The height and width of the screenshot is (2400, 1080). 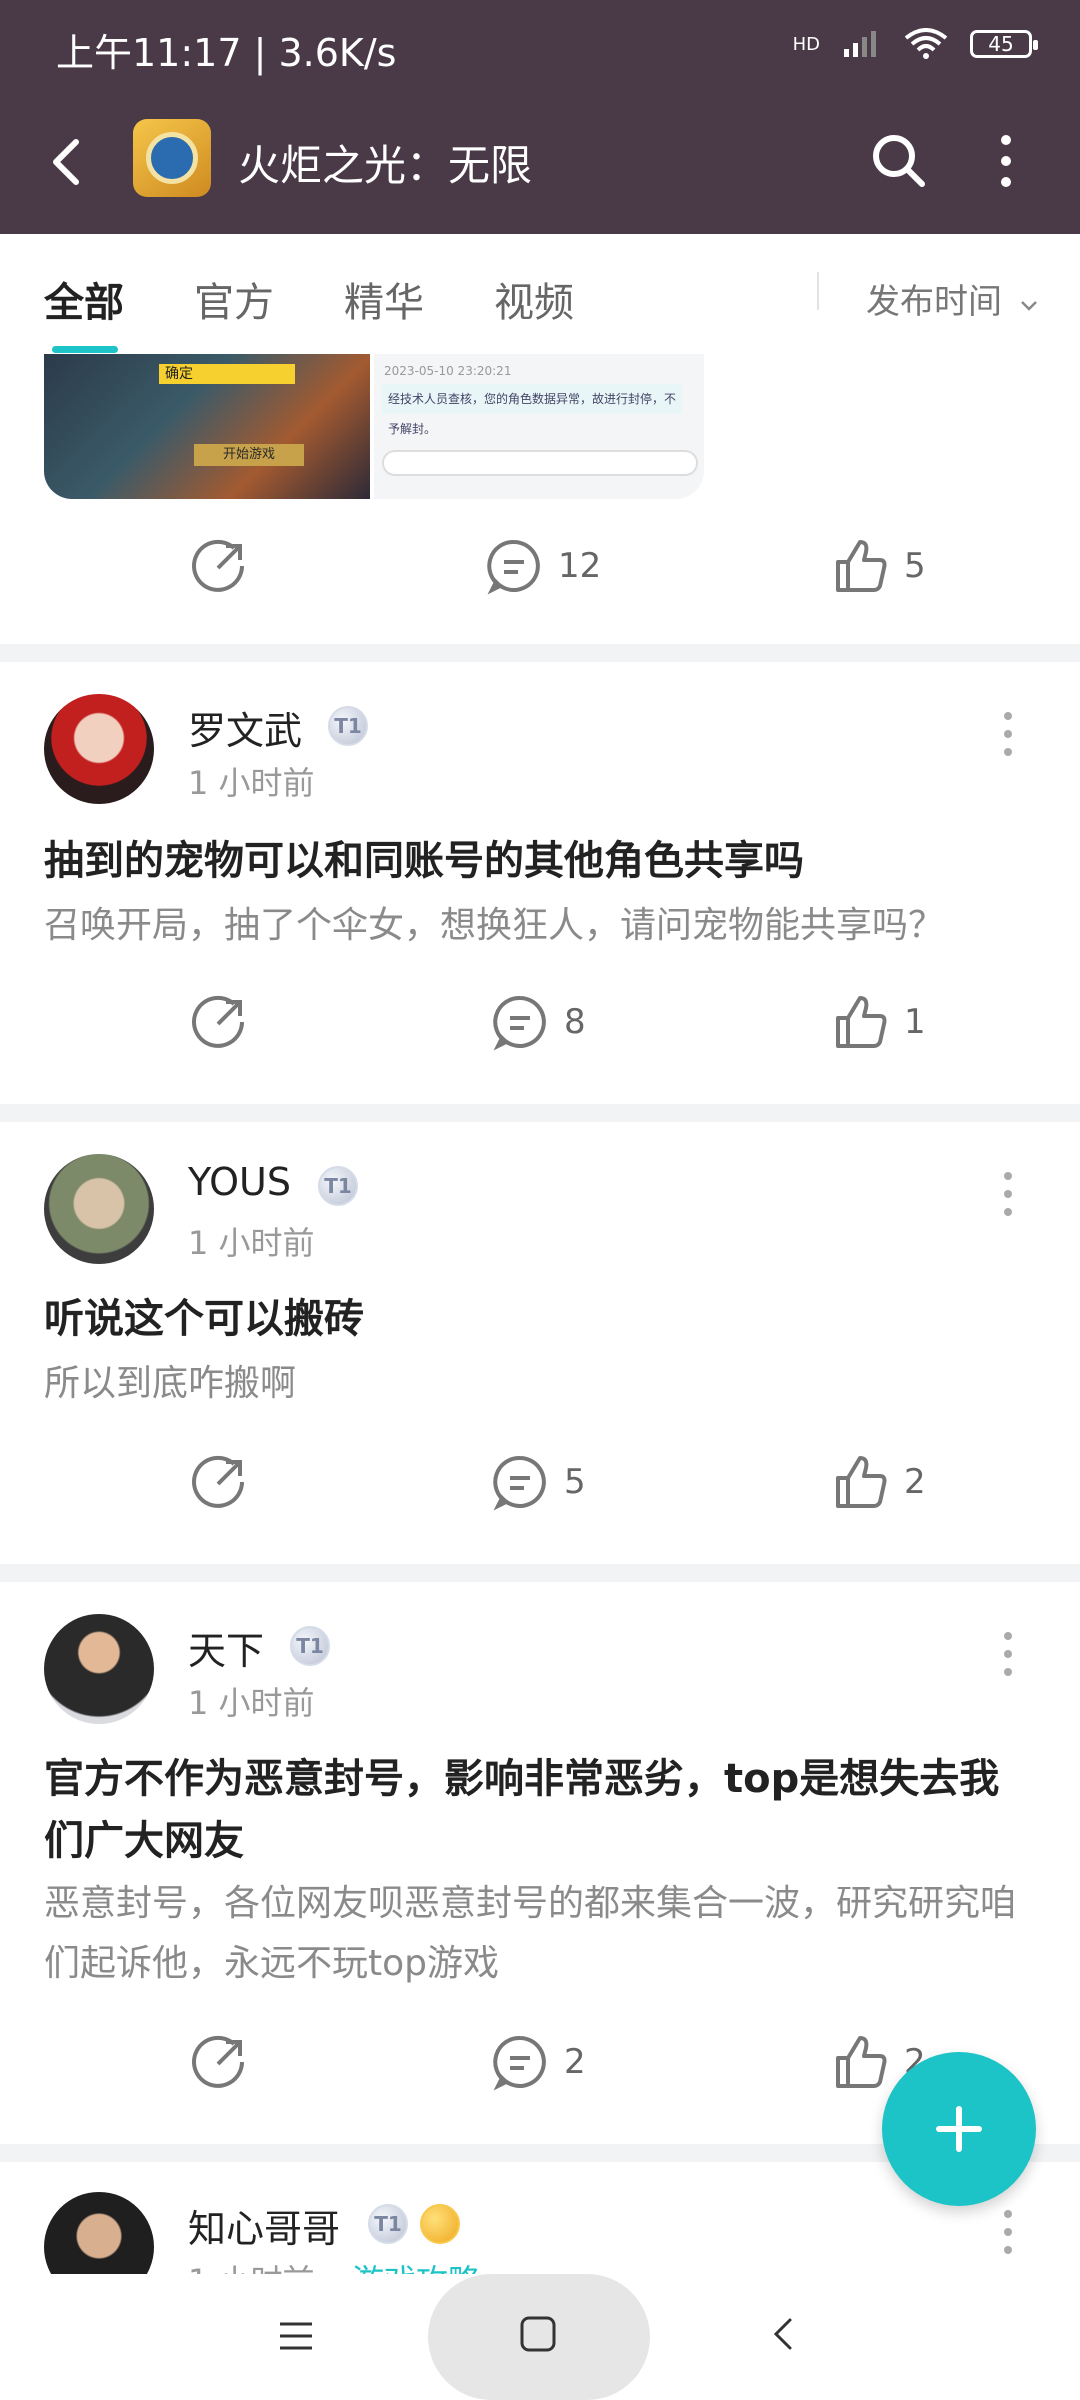 What do you see at coordinates (915, 566) in the screenshot?
I see `like-count: 5` at bounding box center [915, 566].